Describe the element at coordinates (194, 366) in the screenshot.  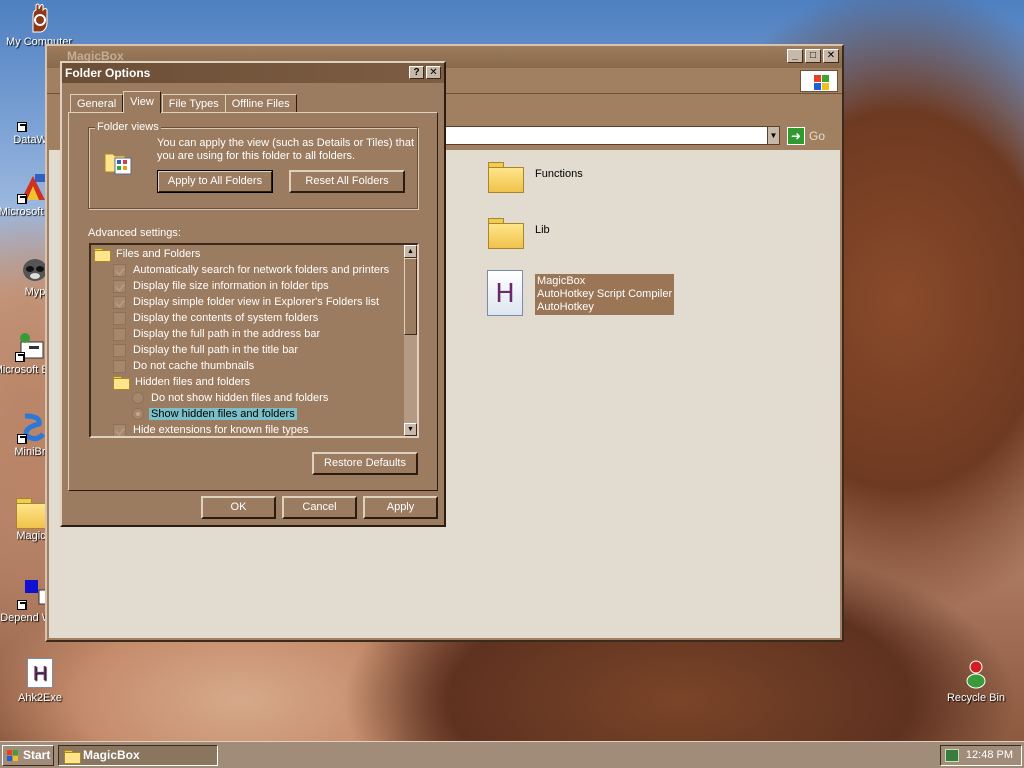
I see `tree-row-label: Do not cache thumbnails` at that location.